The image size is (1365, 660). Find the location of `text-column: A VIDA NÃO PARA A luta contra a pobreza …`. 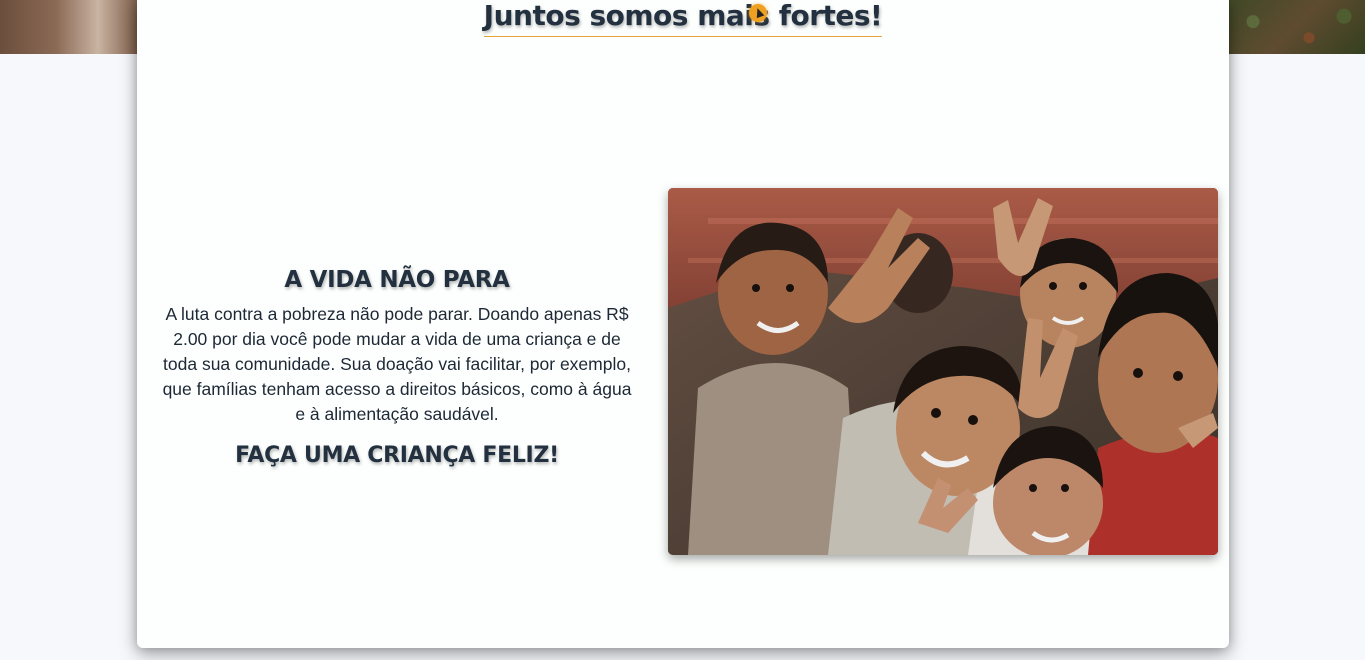

text-column: A VIDA NÃO PARA A luta contra a pobreza … is located at coordinates (397, 367).